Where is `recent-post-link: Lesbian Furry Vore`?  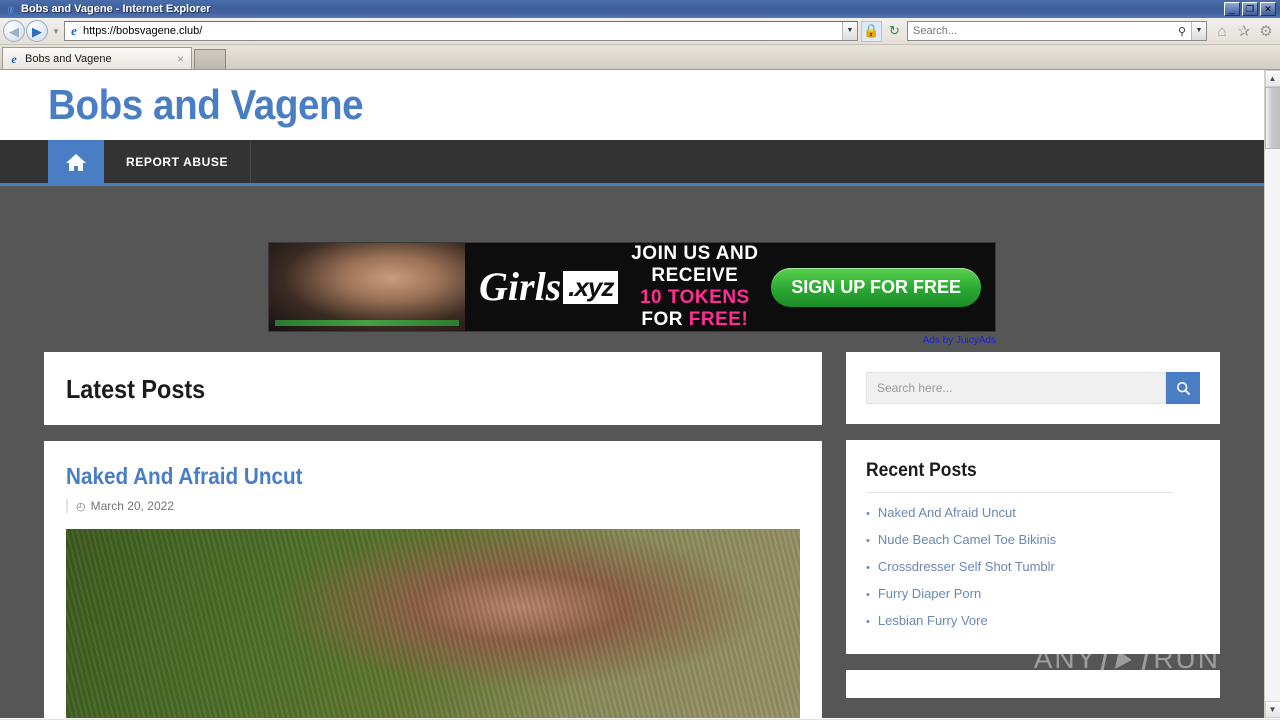
recent-post-link: Lesbian Furry Vore is located at coordinates (933, 620).